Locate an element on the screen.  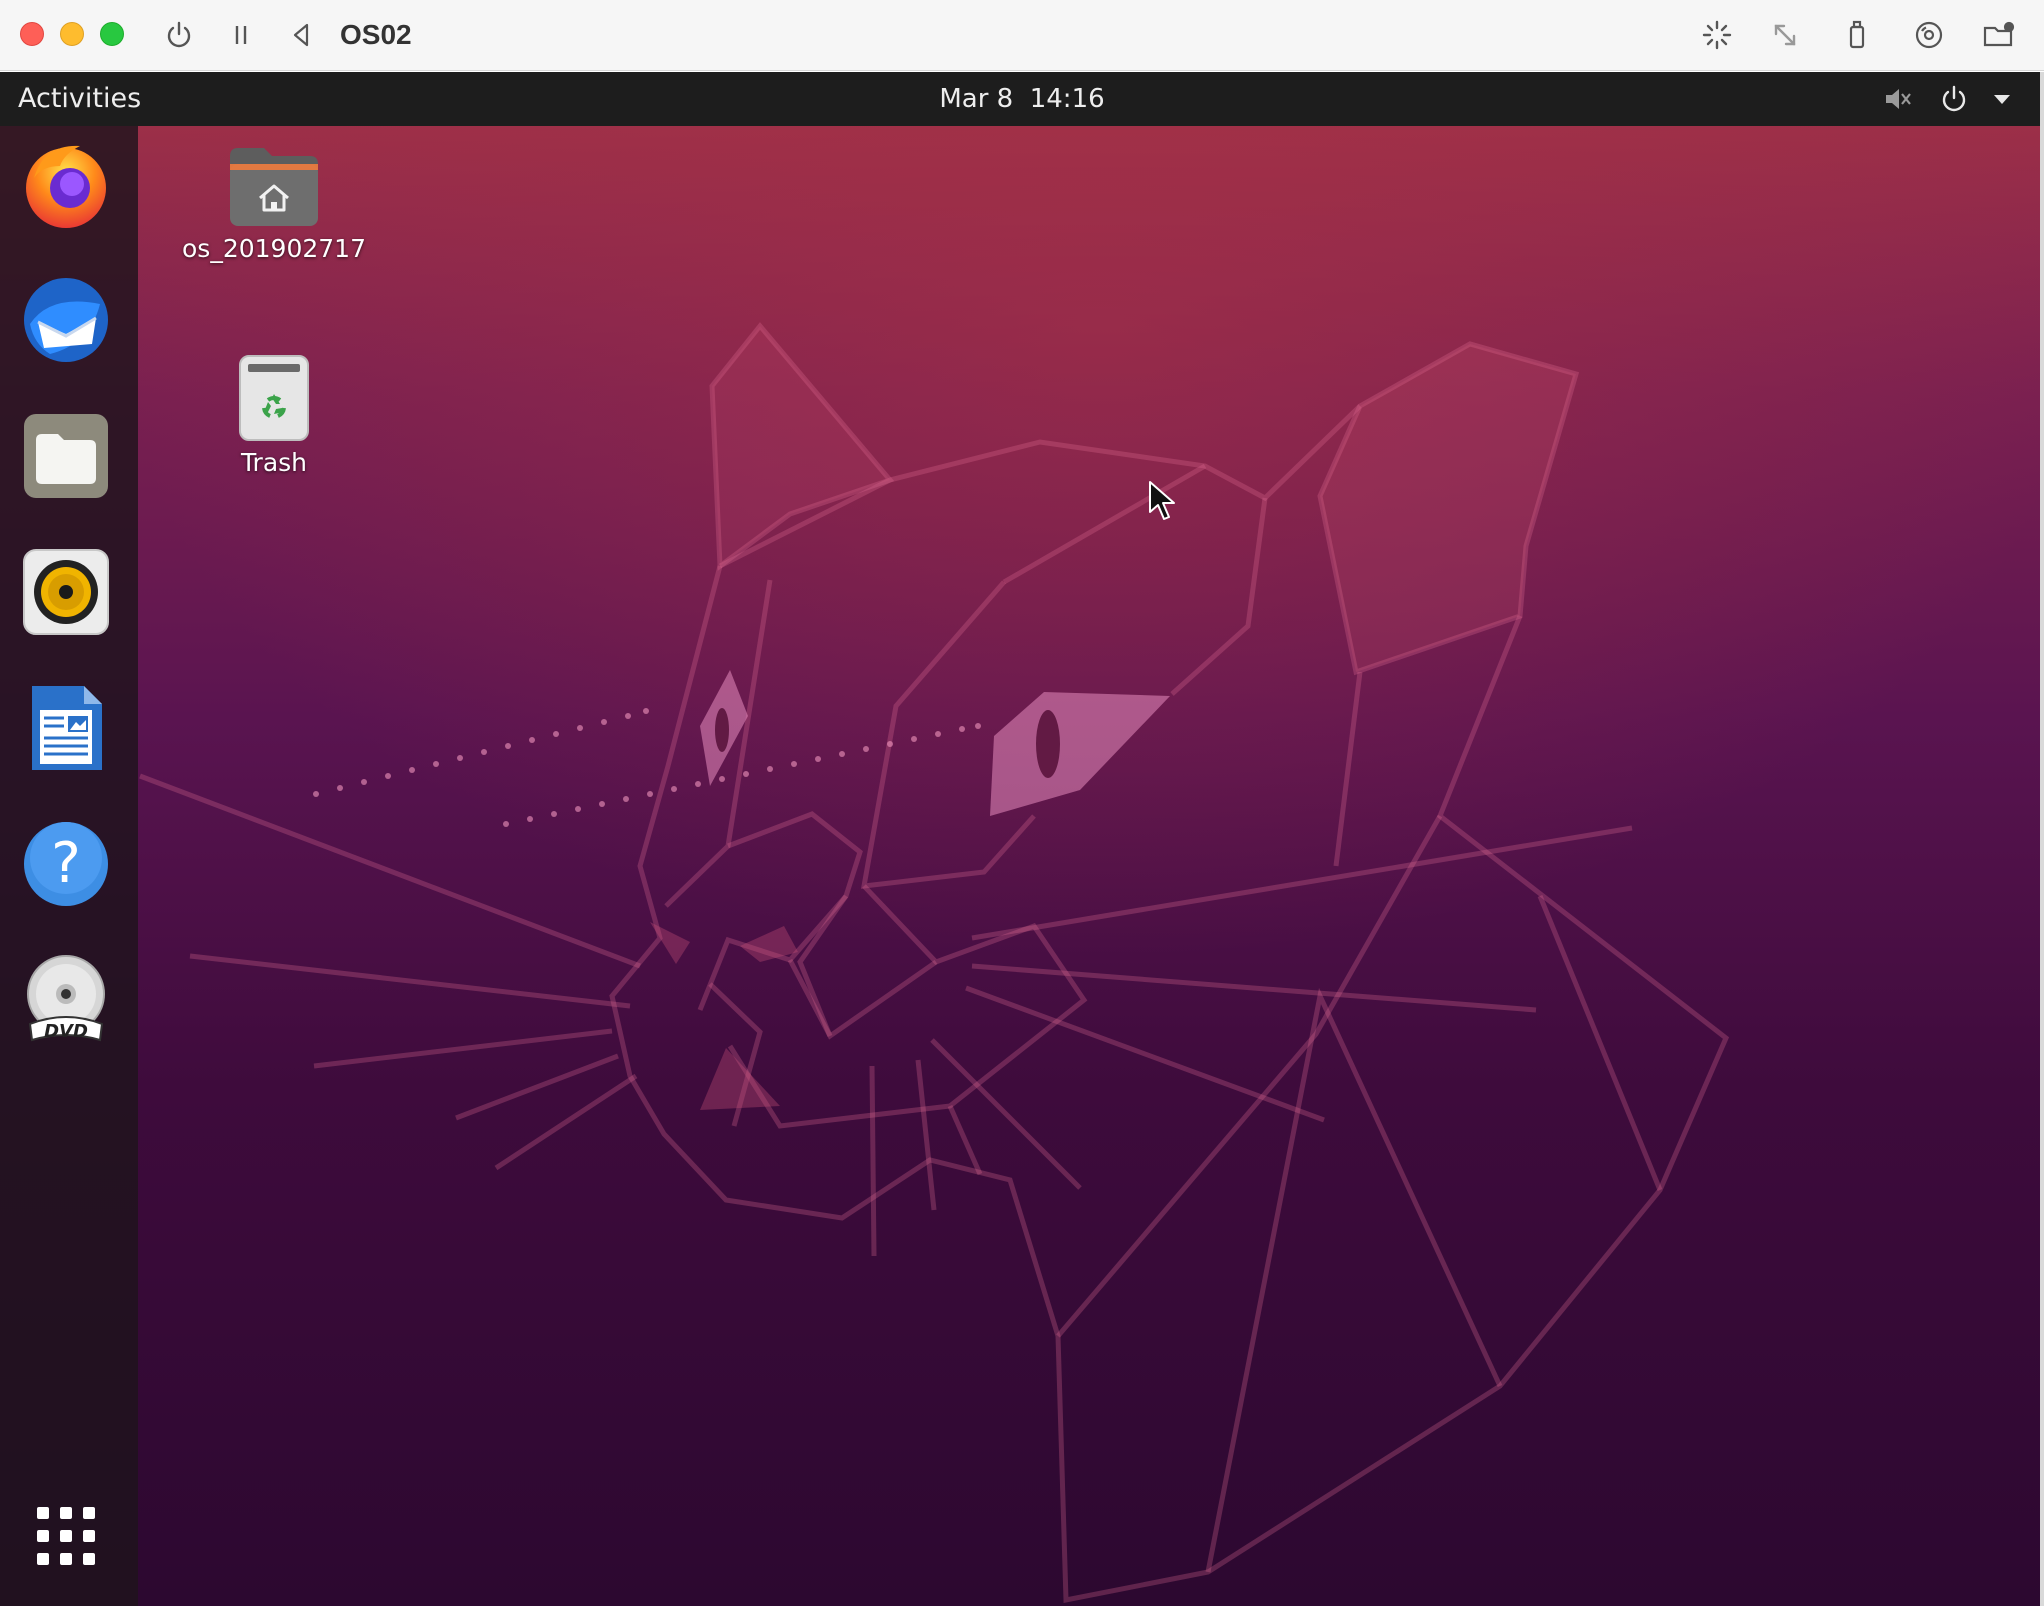
firefox-icon is located at coordinates (66, 186).